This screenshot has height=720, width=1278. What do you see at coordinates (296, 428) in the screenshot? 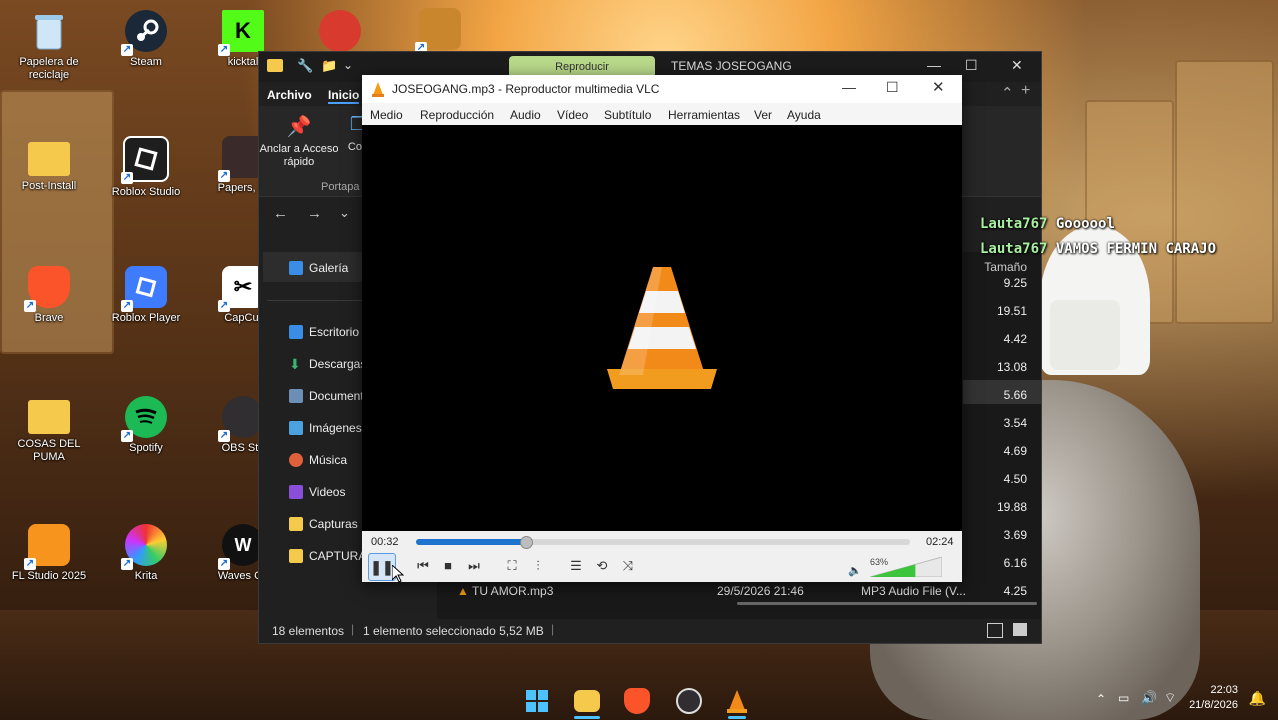
I see `image-icon` at bounding box center [296, 428].